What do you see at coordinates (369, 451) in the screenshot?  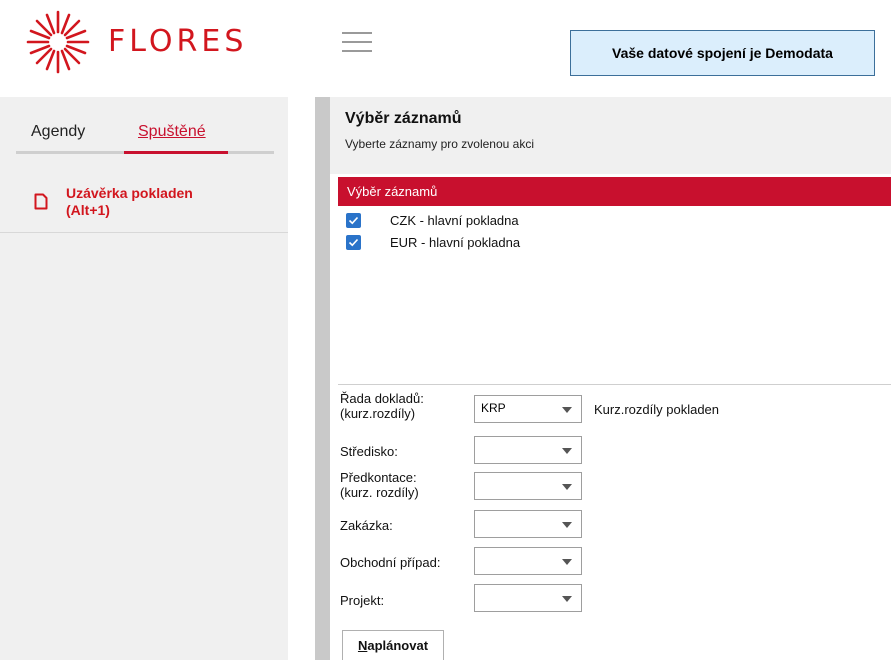 I see `stredisko-label: Středisko:` at bounding box center [369, 451].